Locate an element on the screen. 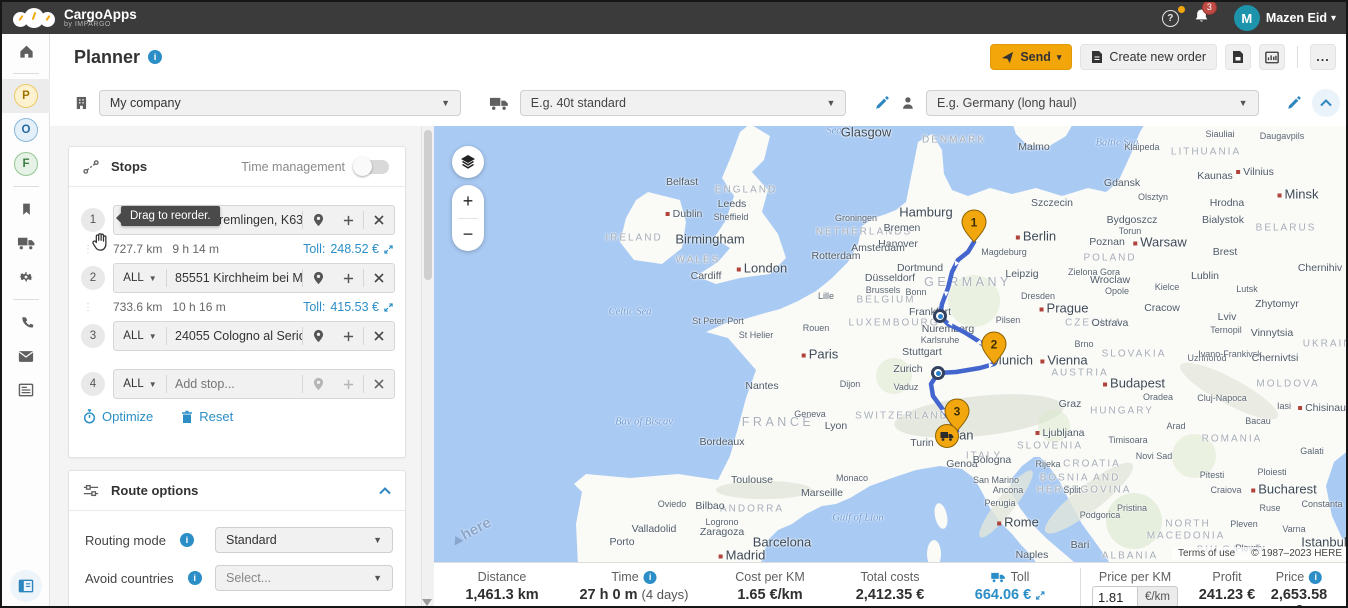 This screenshot has width=1348, height=608. planner-info-icon: i is located at coordinates (155, 57).